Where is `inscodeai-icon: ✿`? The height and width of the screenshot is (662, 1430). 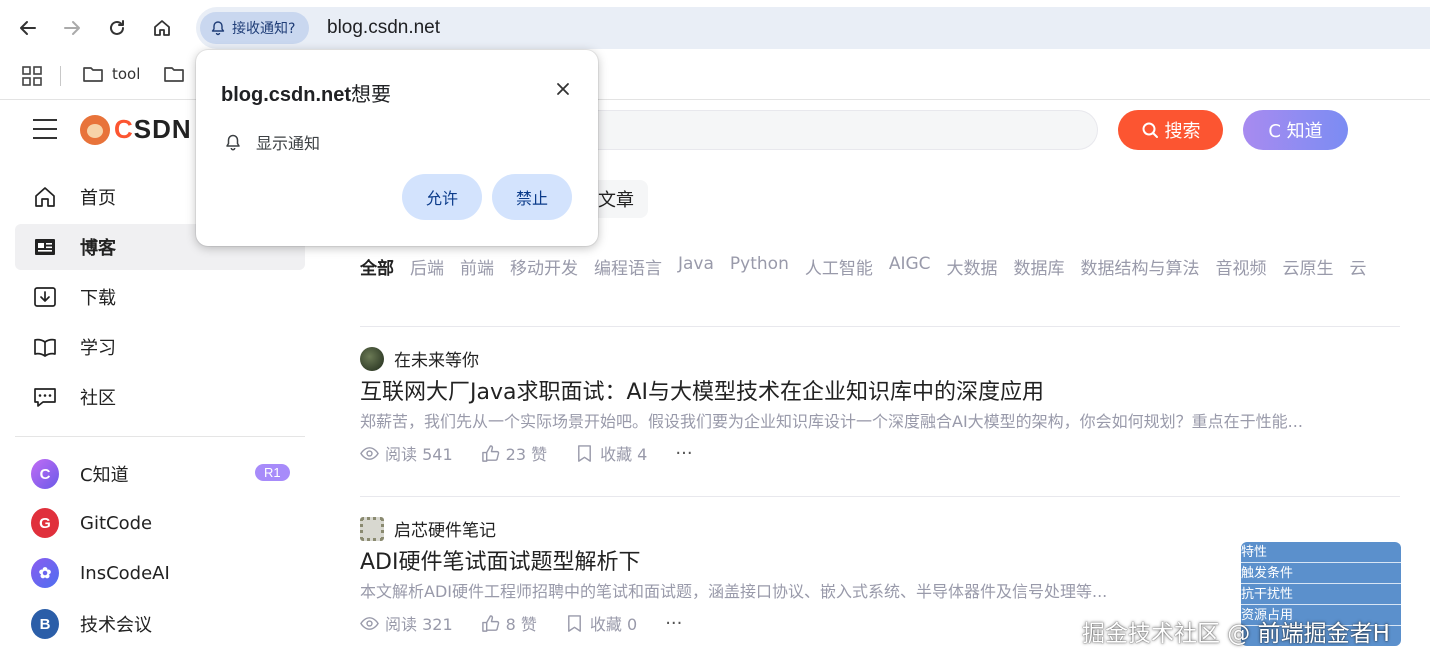
inscodeai-icon: ✿ is located at coordinates (45, 573).